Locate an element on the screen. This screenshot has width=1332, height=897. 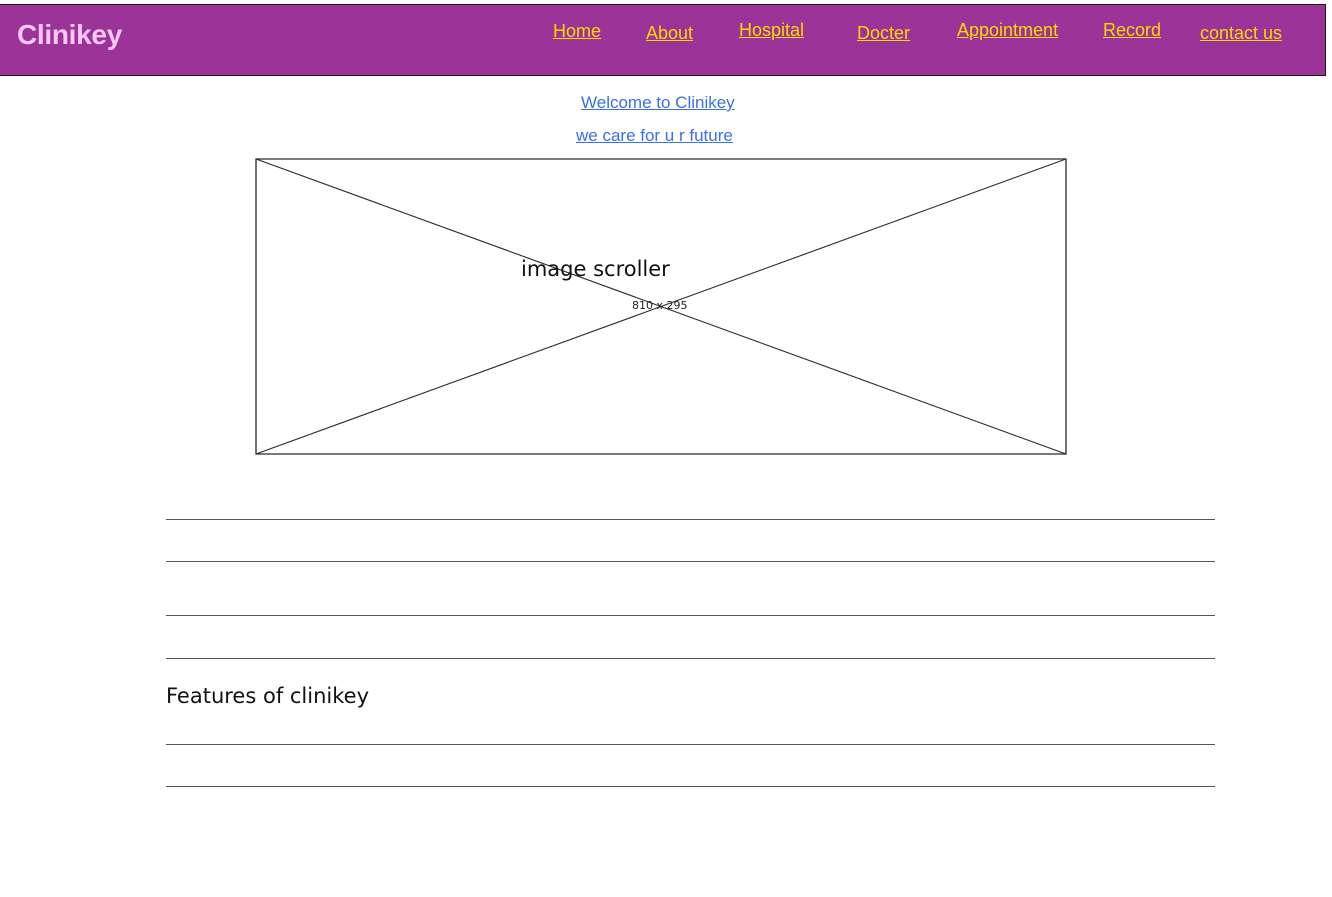
image-scroller-size: 810 x 295 is located at coordinates (660, 305).